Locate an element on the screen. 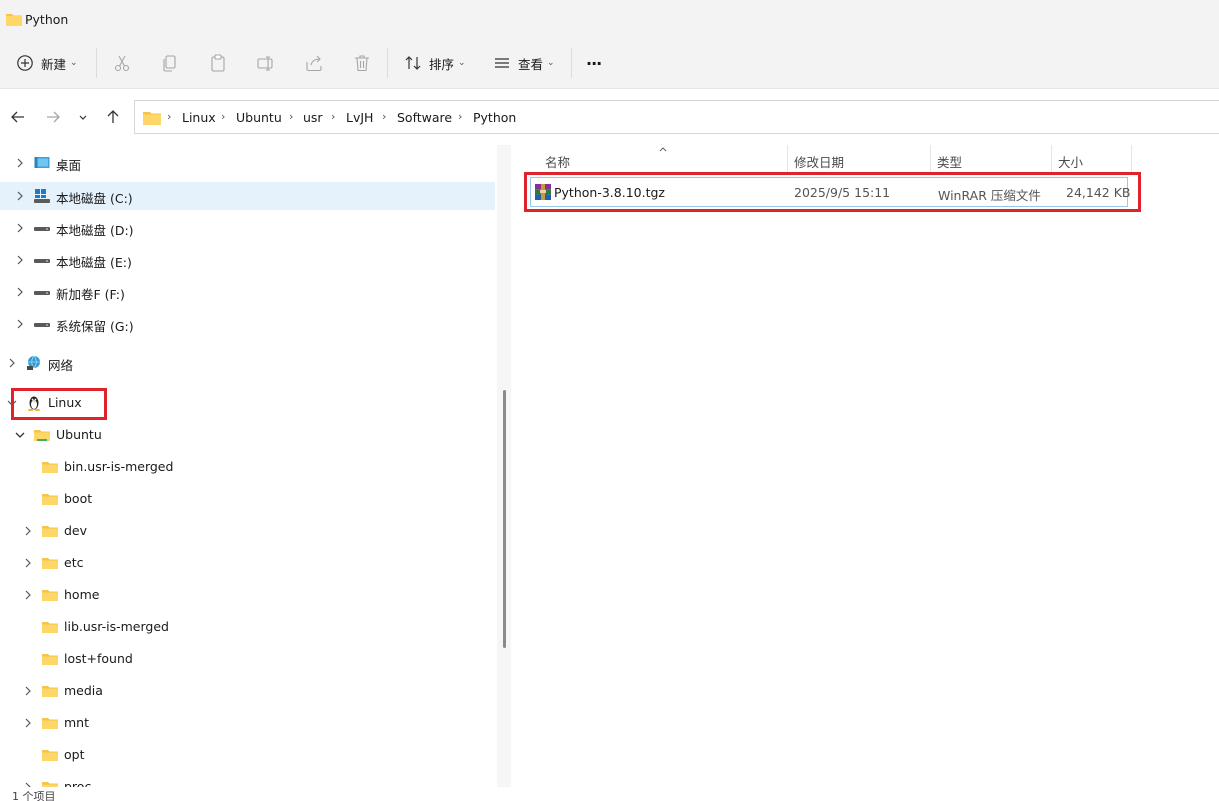  column-header-size: 大小 is located at coordinates (1092, 159).